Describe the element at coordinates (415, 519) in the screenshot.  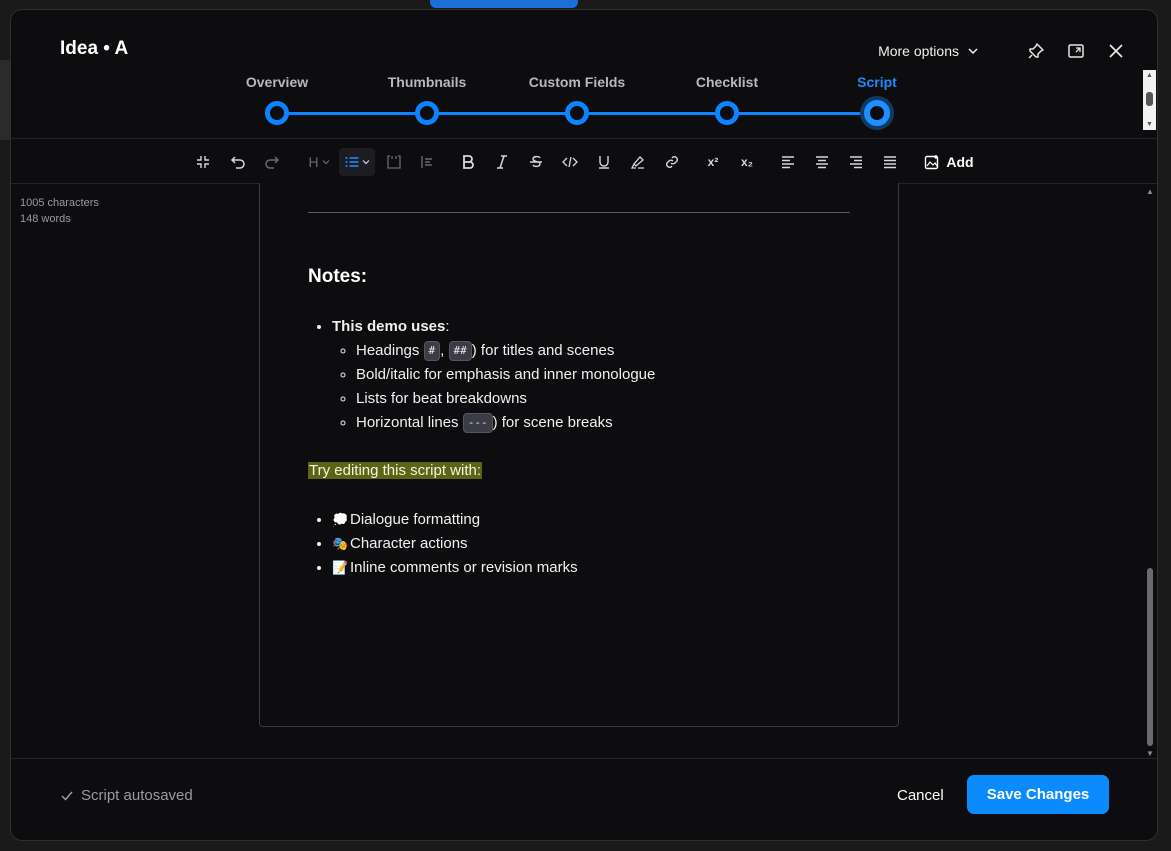
I see `list-item-text: Dialogue formatting` at that location.